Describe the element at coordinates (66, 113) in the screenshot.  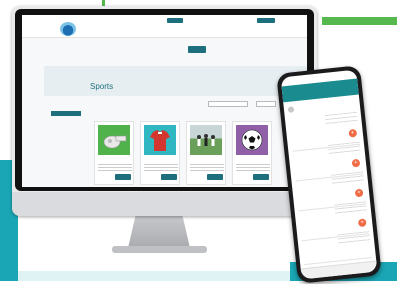
I see `sidebar-item-sports` at that location.